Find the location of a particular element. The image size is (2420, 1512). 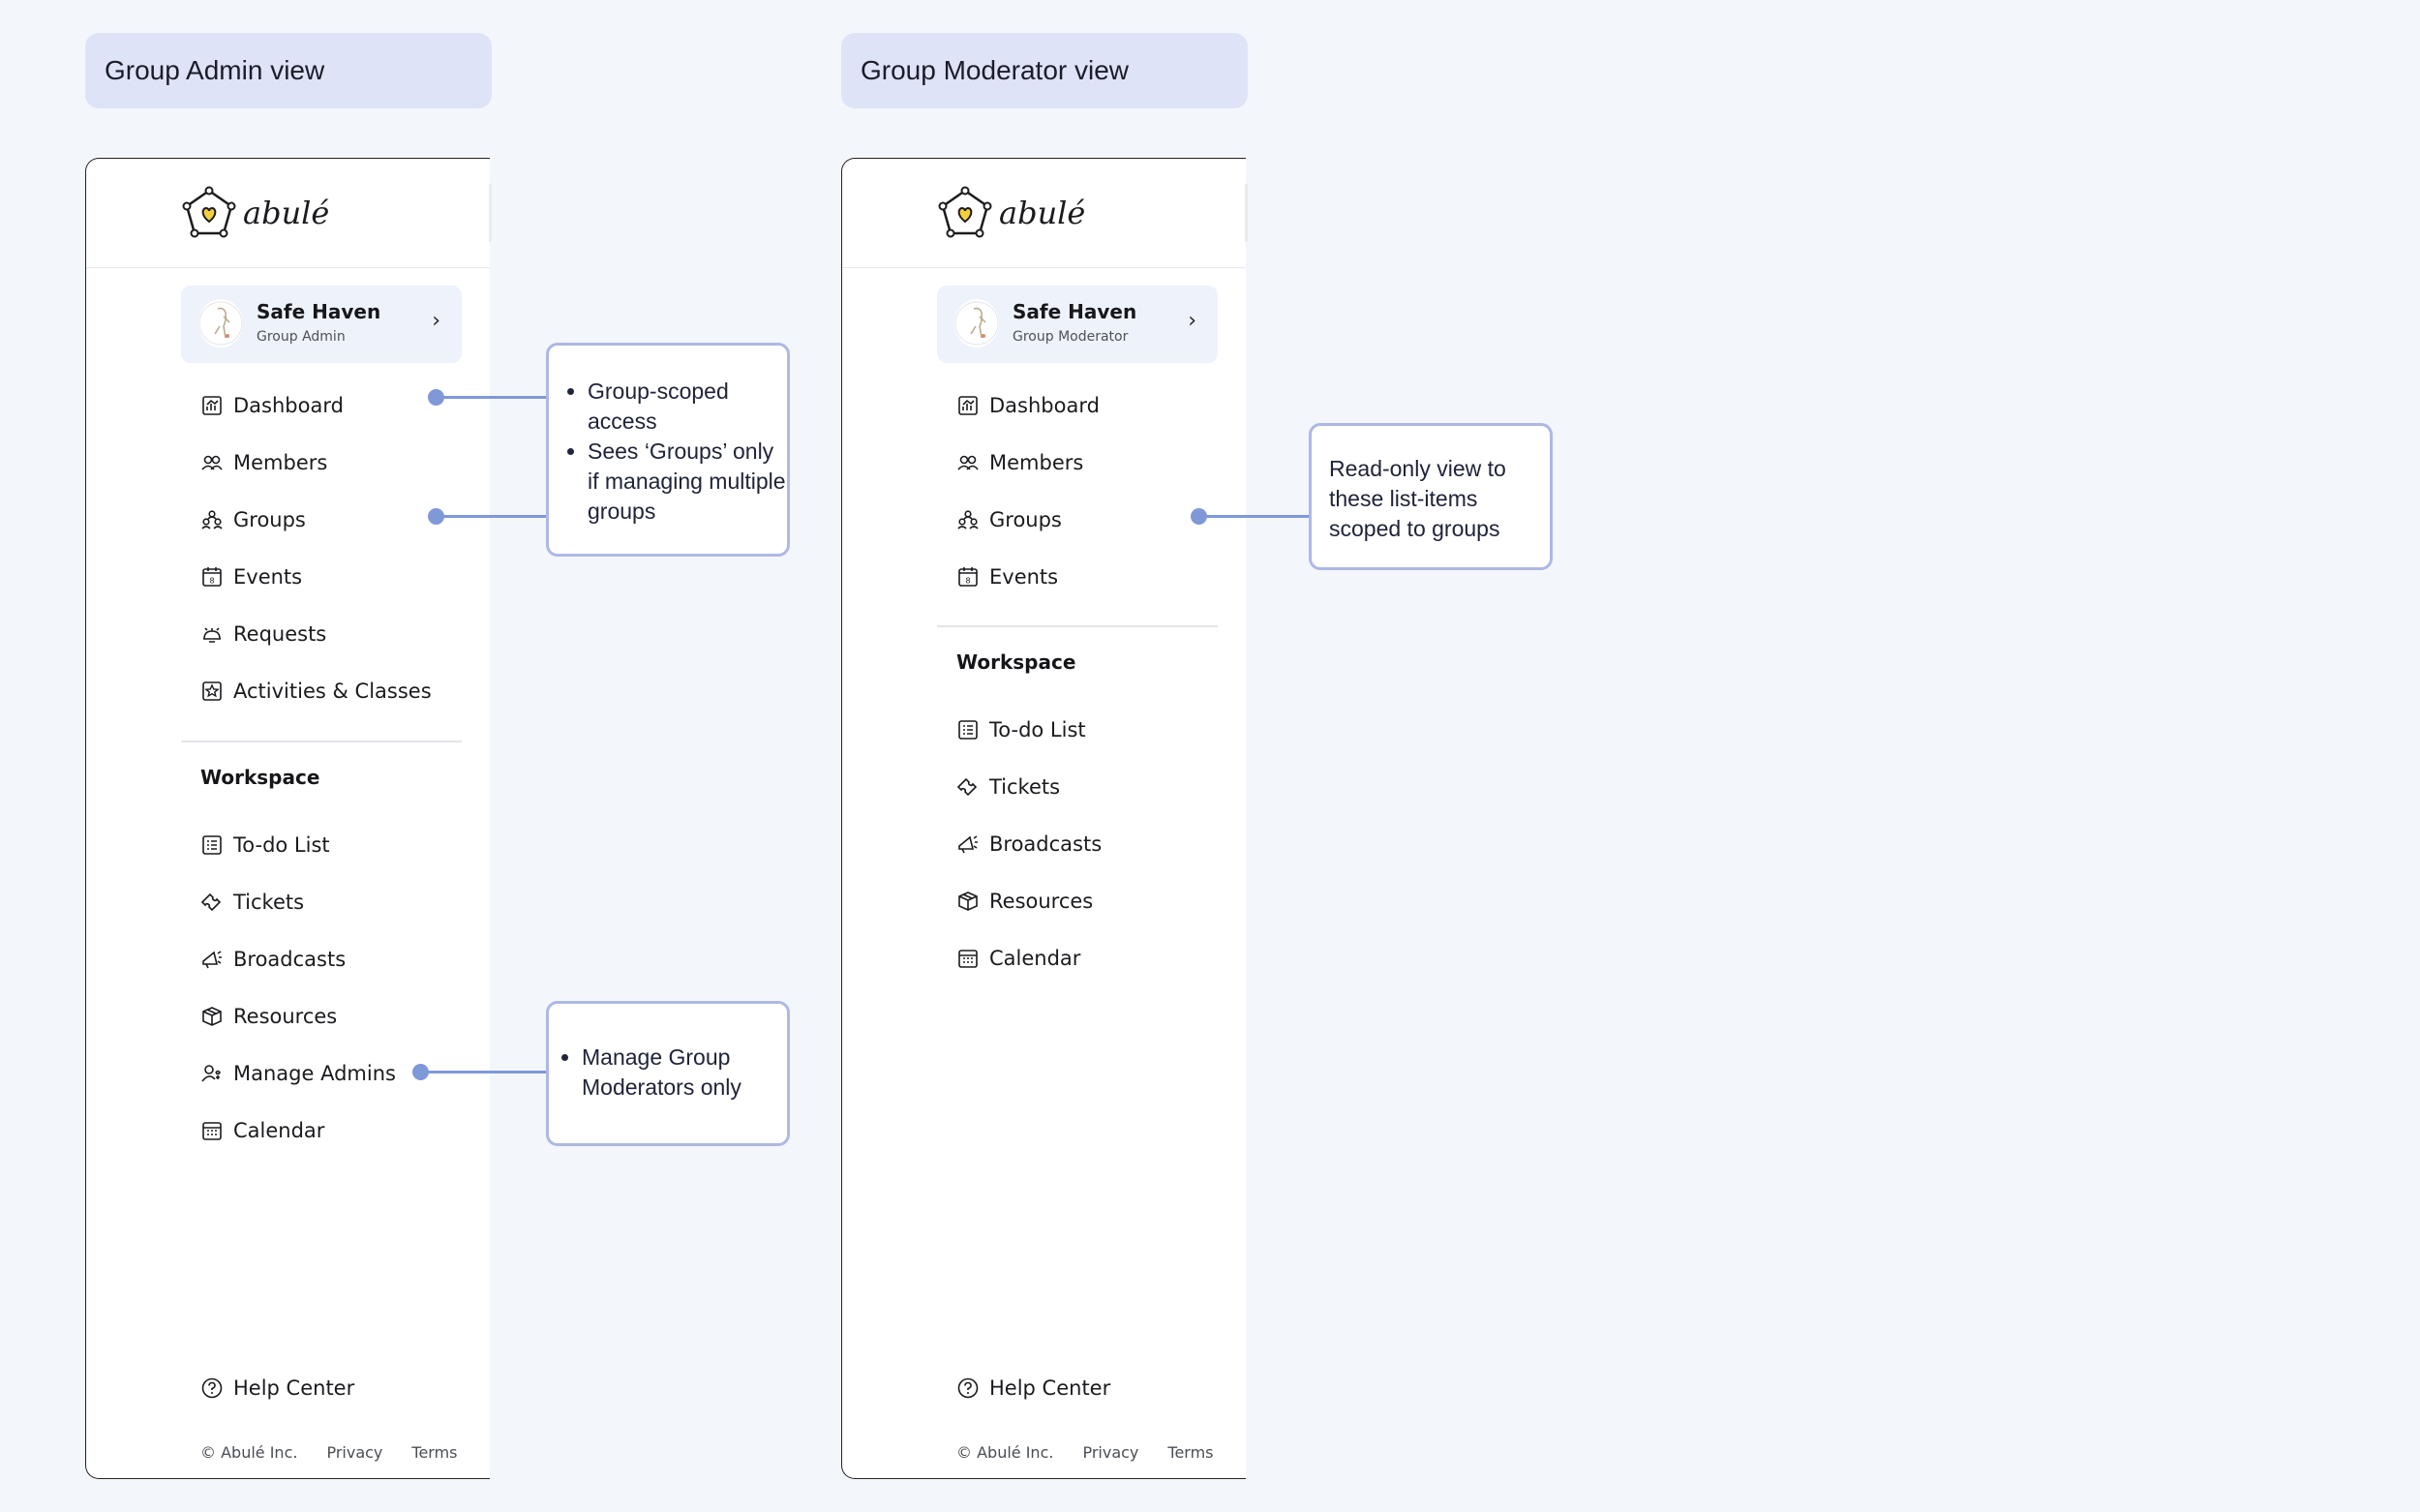

admin-view-label: Group Admin view is located at coordinates (288, 70).